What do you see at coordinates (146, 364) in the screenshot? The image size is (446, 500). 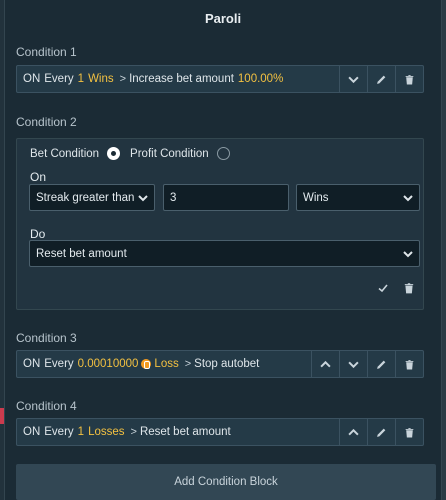 I see `bitcoin-icon` at bounding box center [146, 364].